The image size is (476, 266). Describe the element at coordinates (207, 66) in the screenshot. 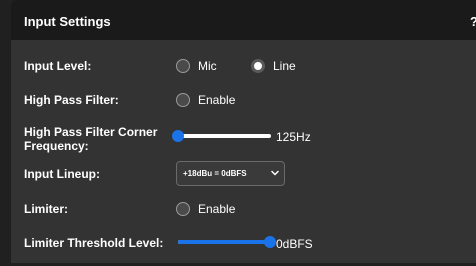

I see `input-level-mic-label: Mic` at that location.